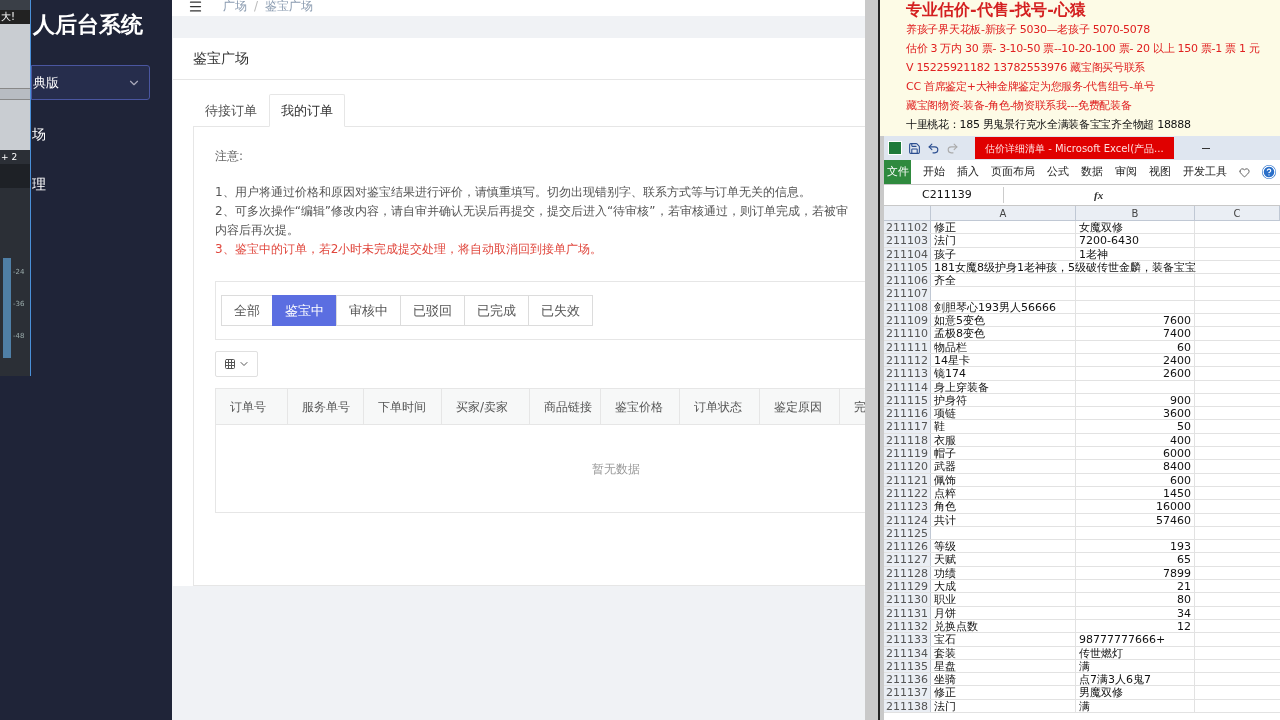  I want to click on column-toggle-button, so click(236, 364).